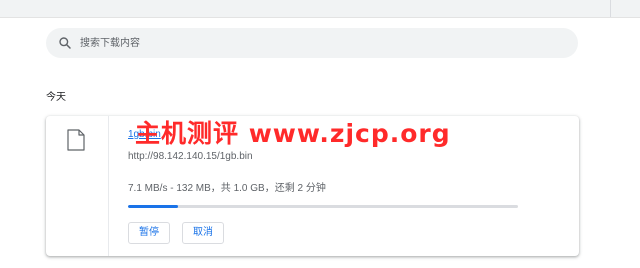 The width and height of the screenshot is (640, 268). What do you see at coordinates (227, 188) in the screenshot?
I see `download-status: 7.1 MB/s - 132 MB，共 1.0 GB，还剩 2 分钟` at bounding box center [227, 188].